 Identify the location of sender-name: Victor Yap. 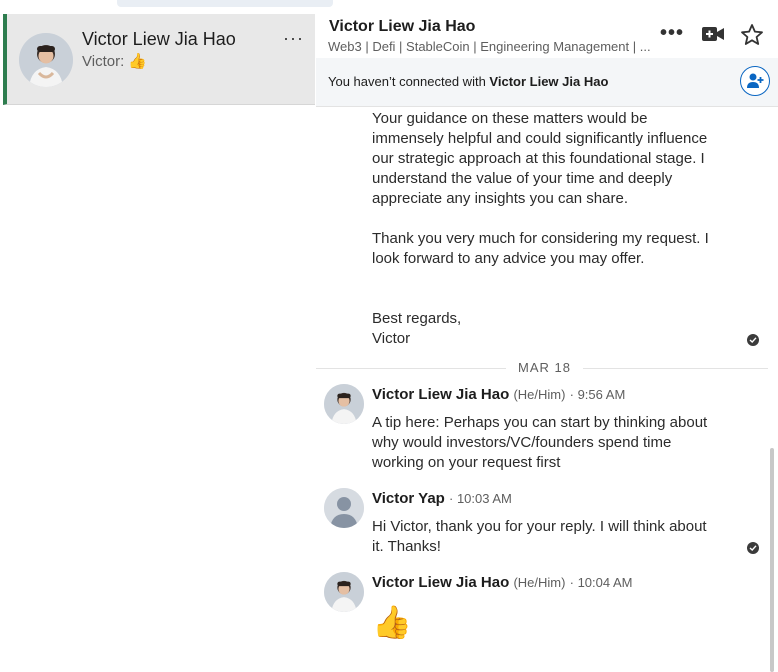
(408, 498).